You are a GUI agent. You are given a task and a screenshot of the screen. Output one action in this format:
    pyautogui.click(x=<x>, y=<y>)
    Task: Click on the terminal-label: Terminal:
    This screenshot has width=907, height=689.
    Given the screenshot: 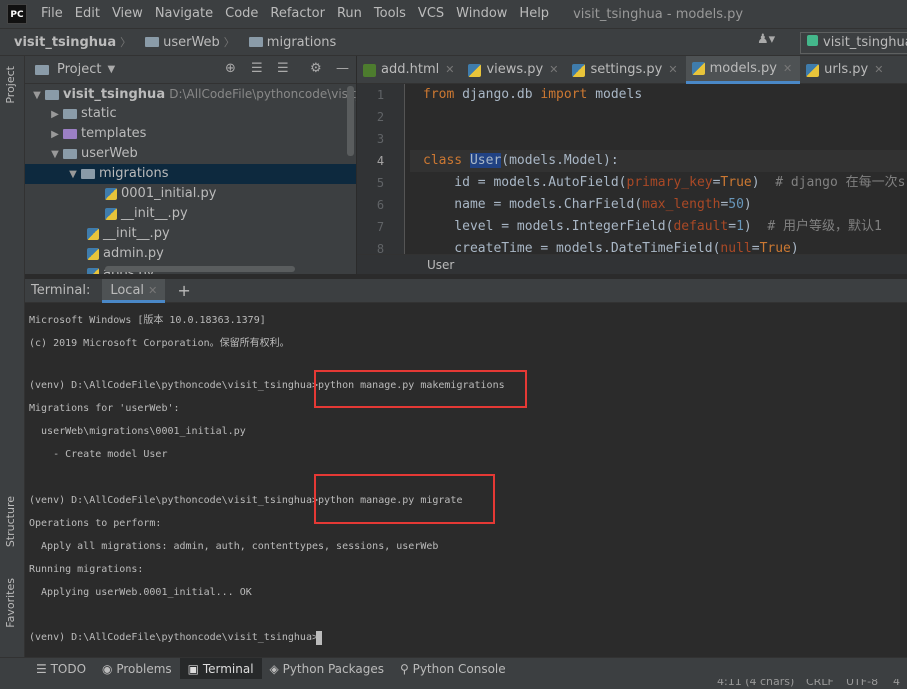 What is the action you would take?
    pyautogui.click(x=61, y=290)
    